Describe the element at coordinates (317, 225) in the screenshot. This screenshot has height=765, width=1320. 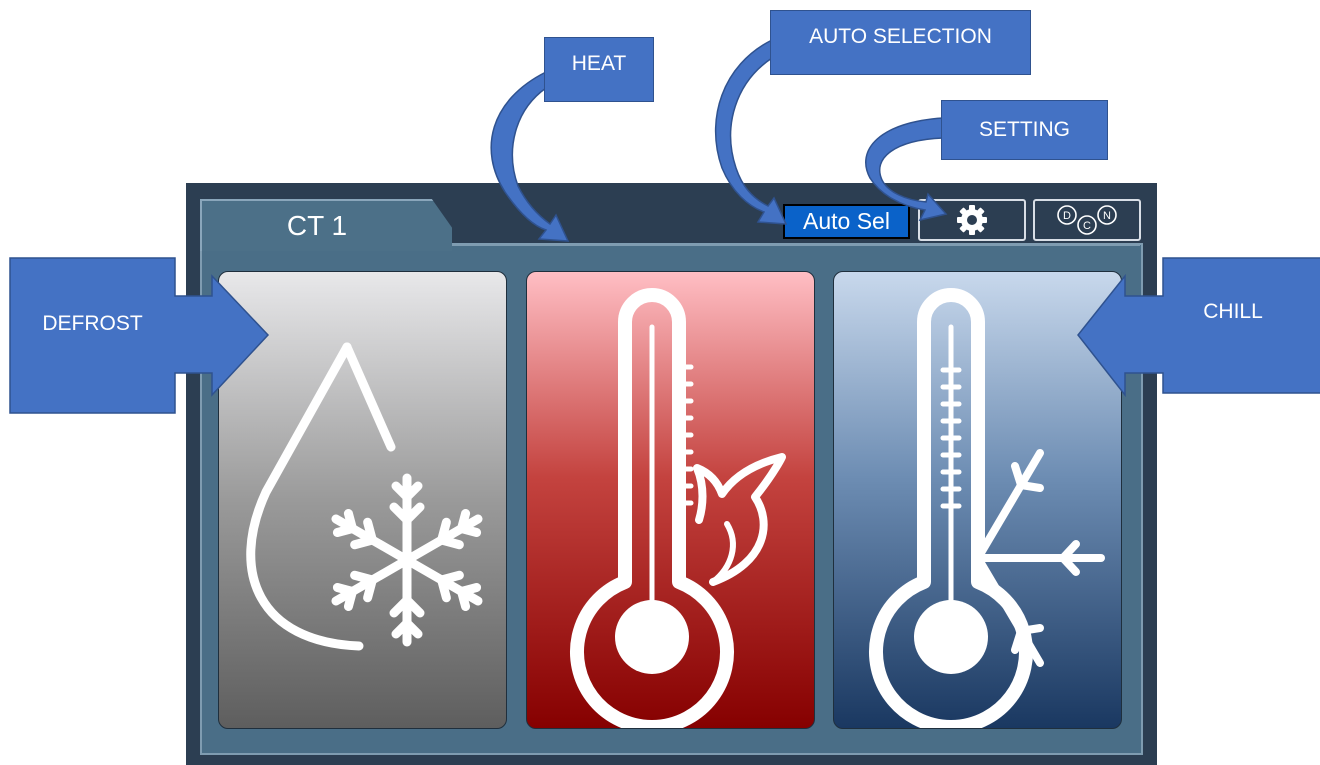
I see `tab-label: CT 1` at that location.